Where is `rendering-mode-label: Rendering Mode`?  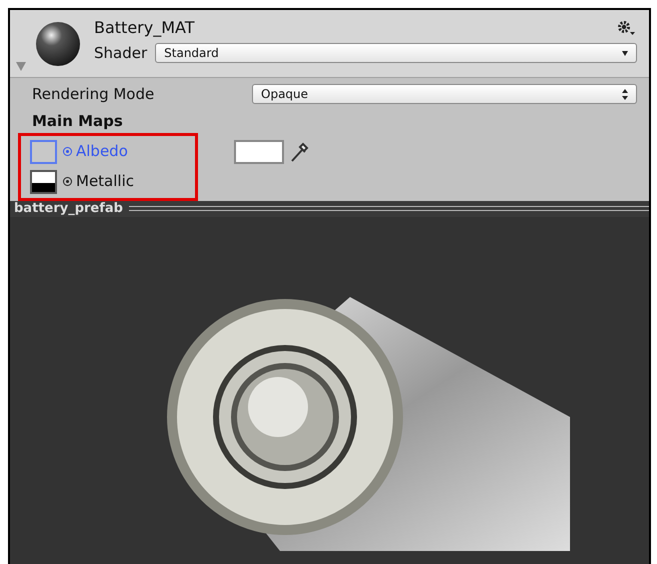
rendering-mode-label: Rendering Mode is located at coordinates (94, 94).